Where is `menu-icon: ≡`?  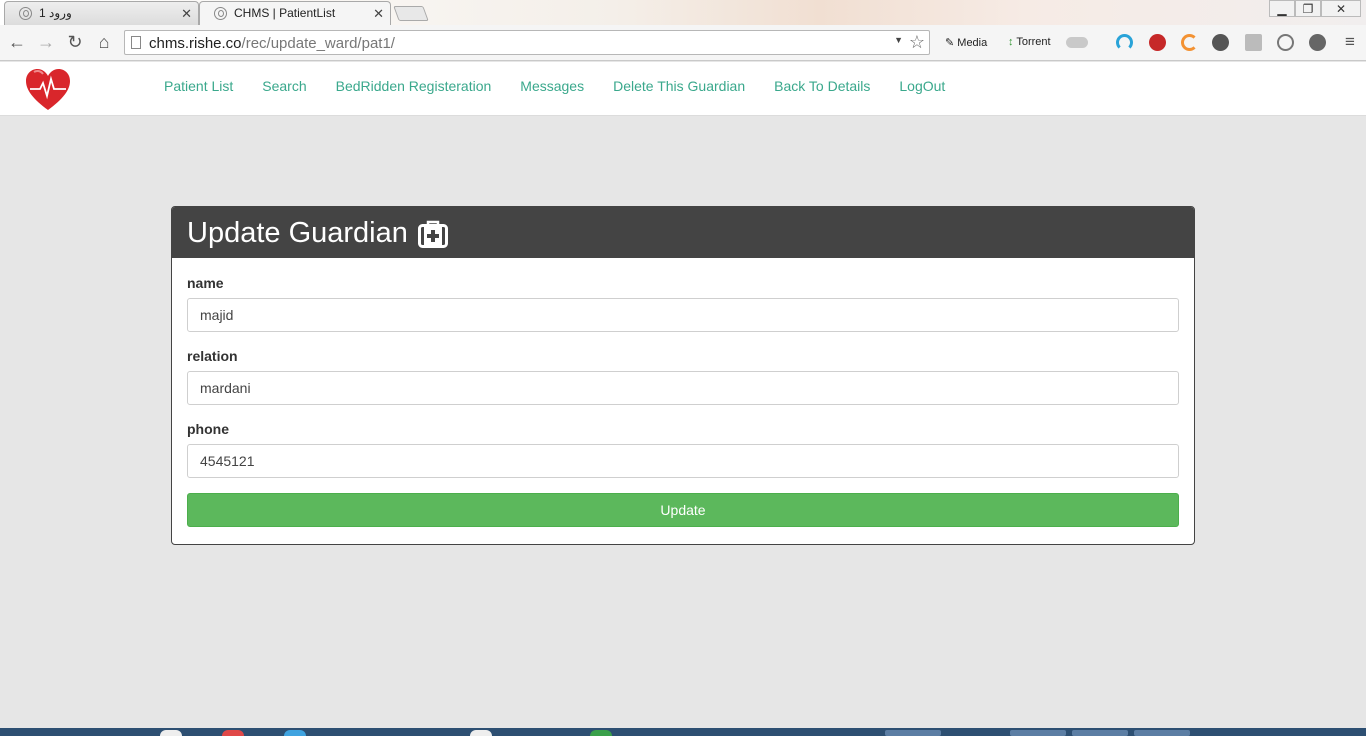 menu-icon: ≡ is located at coordinates (1350, 42).